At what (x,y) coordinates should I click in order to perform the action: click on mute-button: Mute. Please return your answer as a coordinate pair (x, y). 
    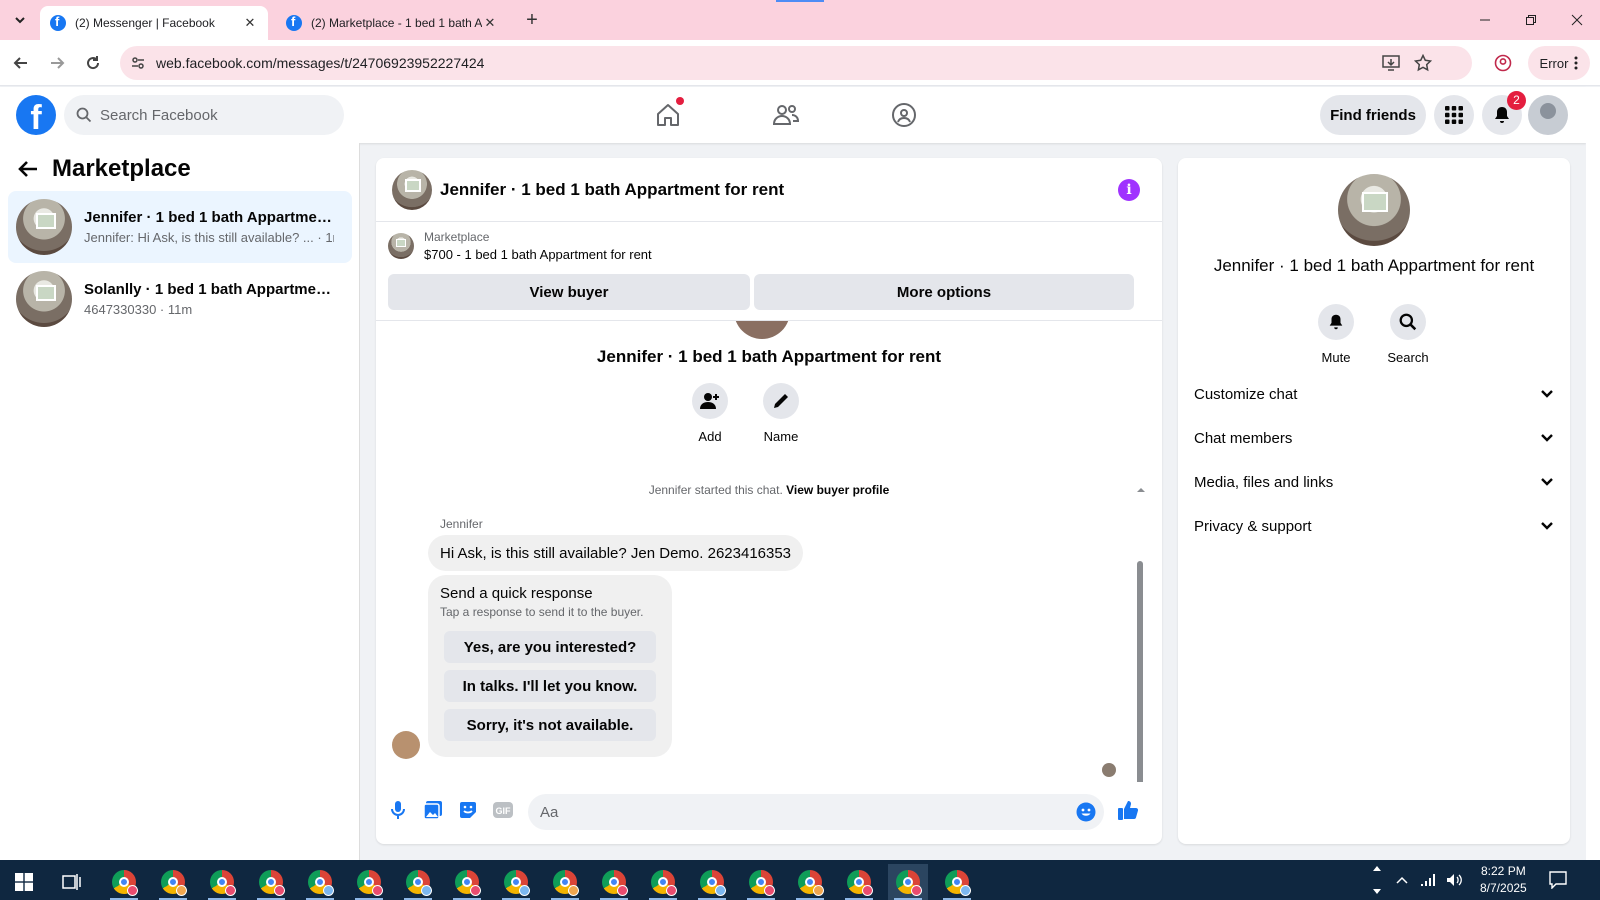
    Looking at the image, I should click on (1336, 334).